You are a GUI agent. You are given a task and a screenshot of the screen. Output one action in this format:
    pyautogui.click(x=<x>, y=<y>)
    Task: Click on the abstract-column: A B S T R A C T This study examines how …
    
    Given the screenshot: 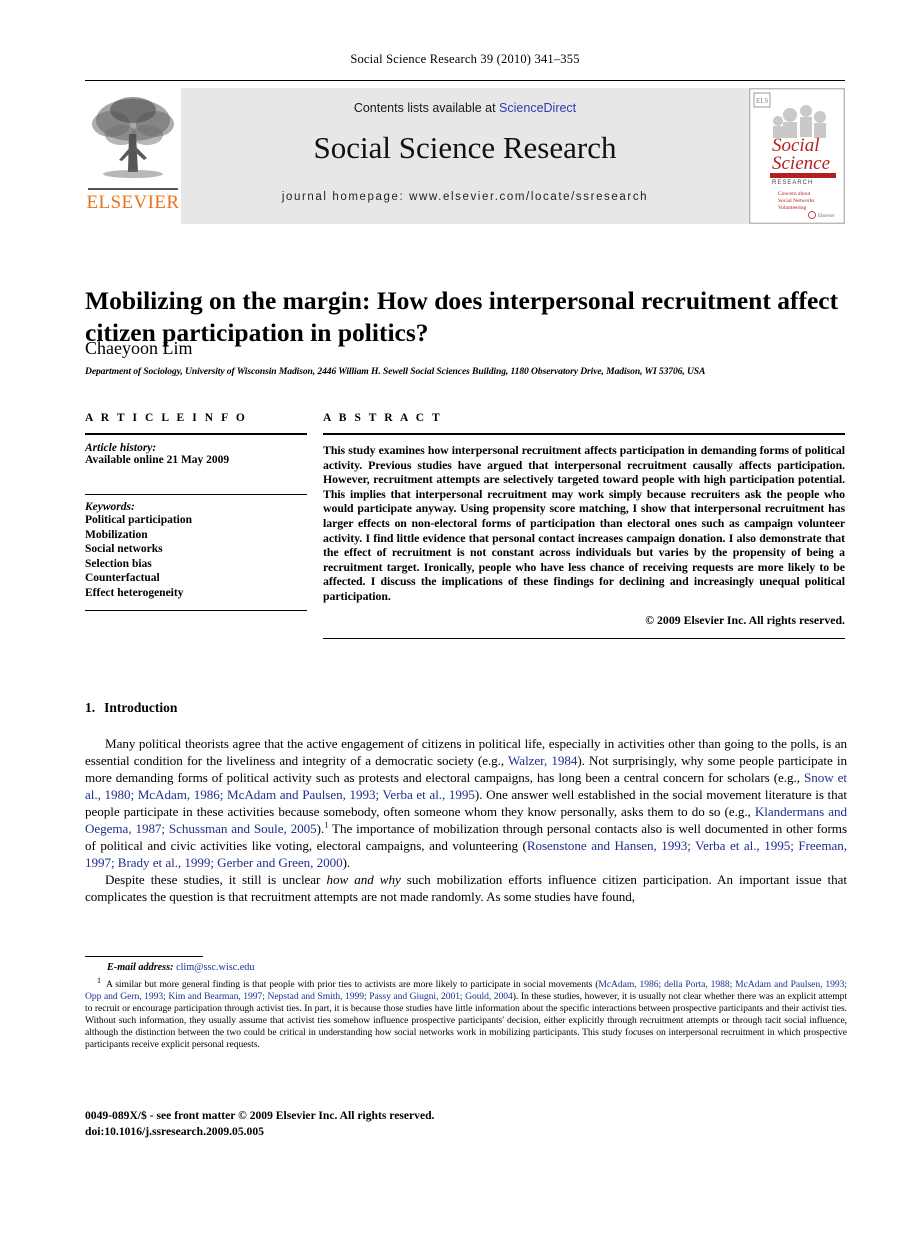 What is the action you would take?
    pyautogui.click(x=584, y=525)
    